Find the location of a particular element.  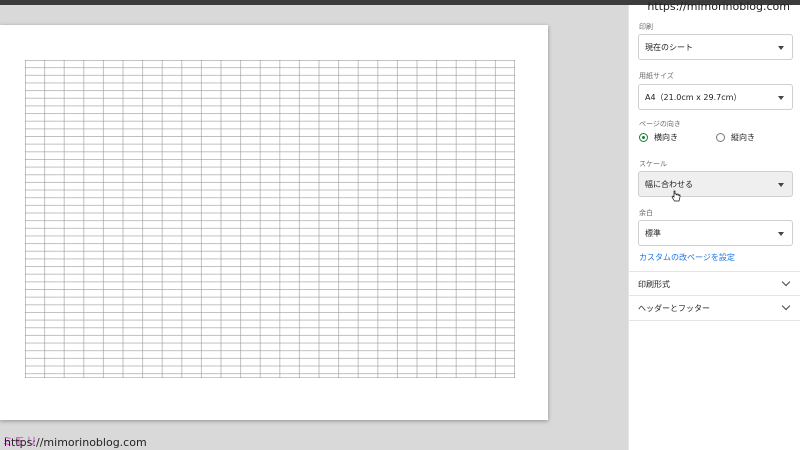

orientation-label: ページの向き is located at coordinates (660, 124).